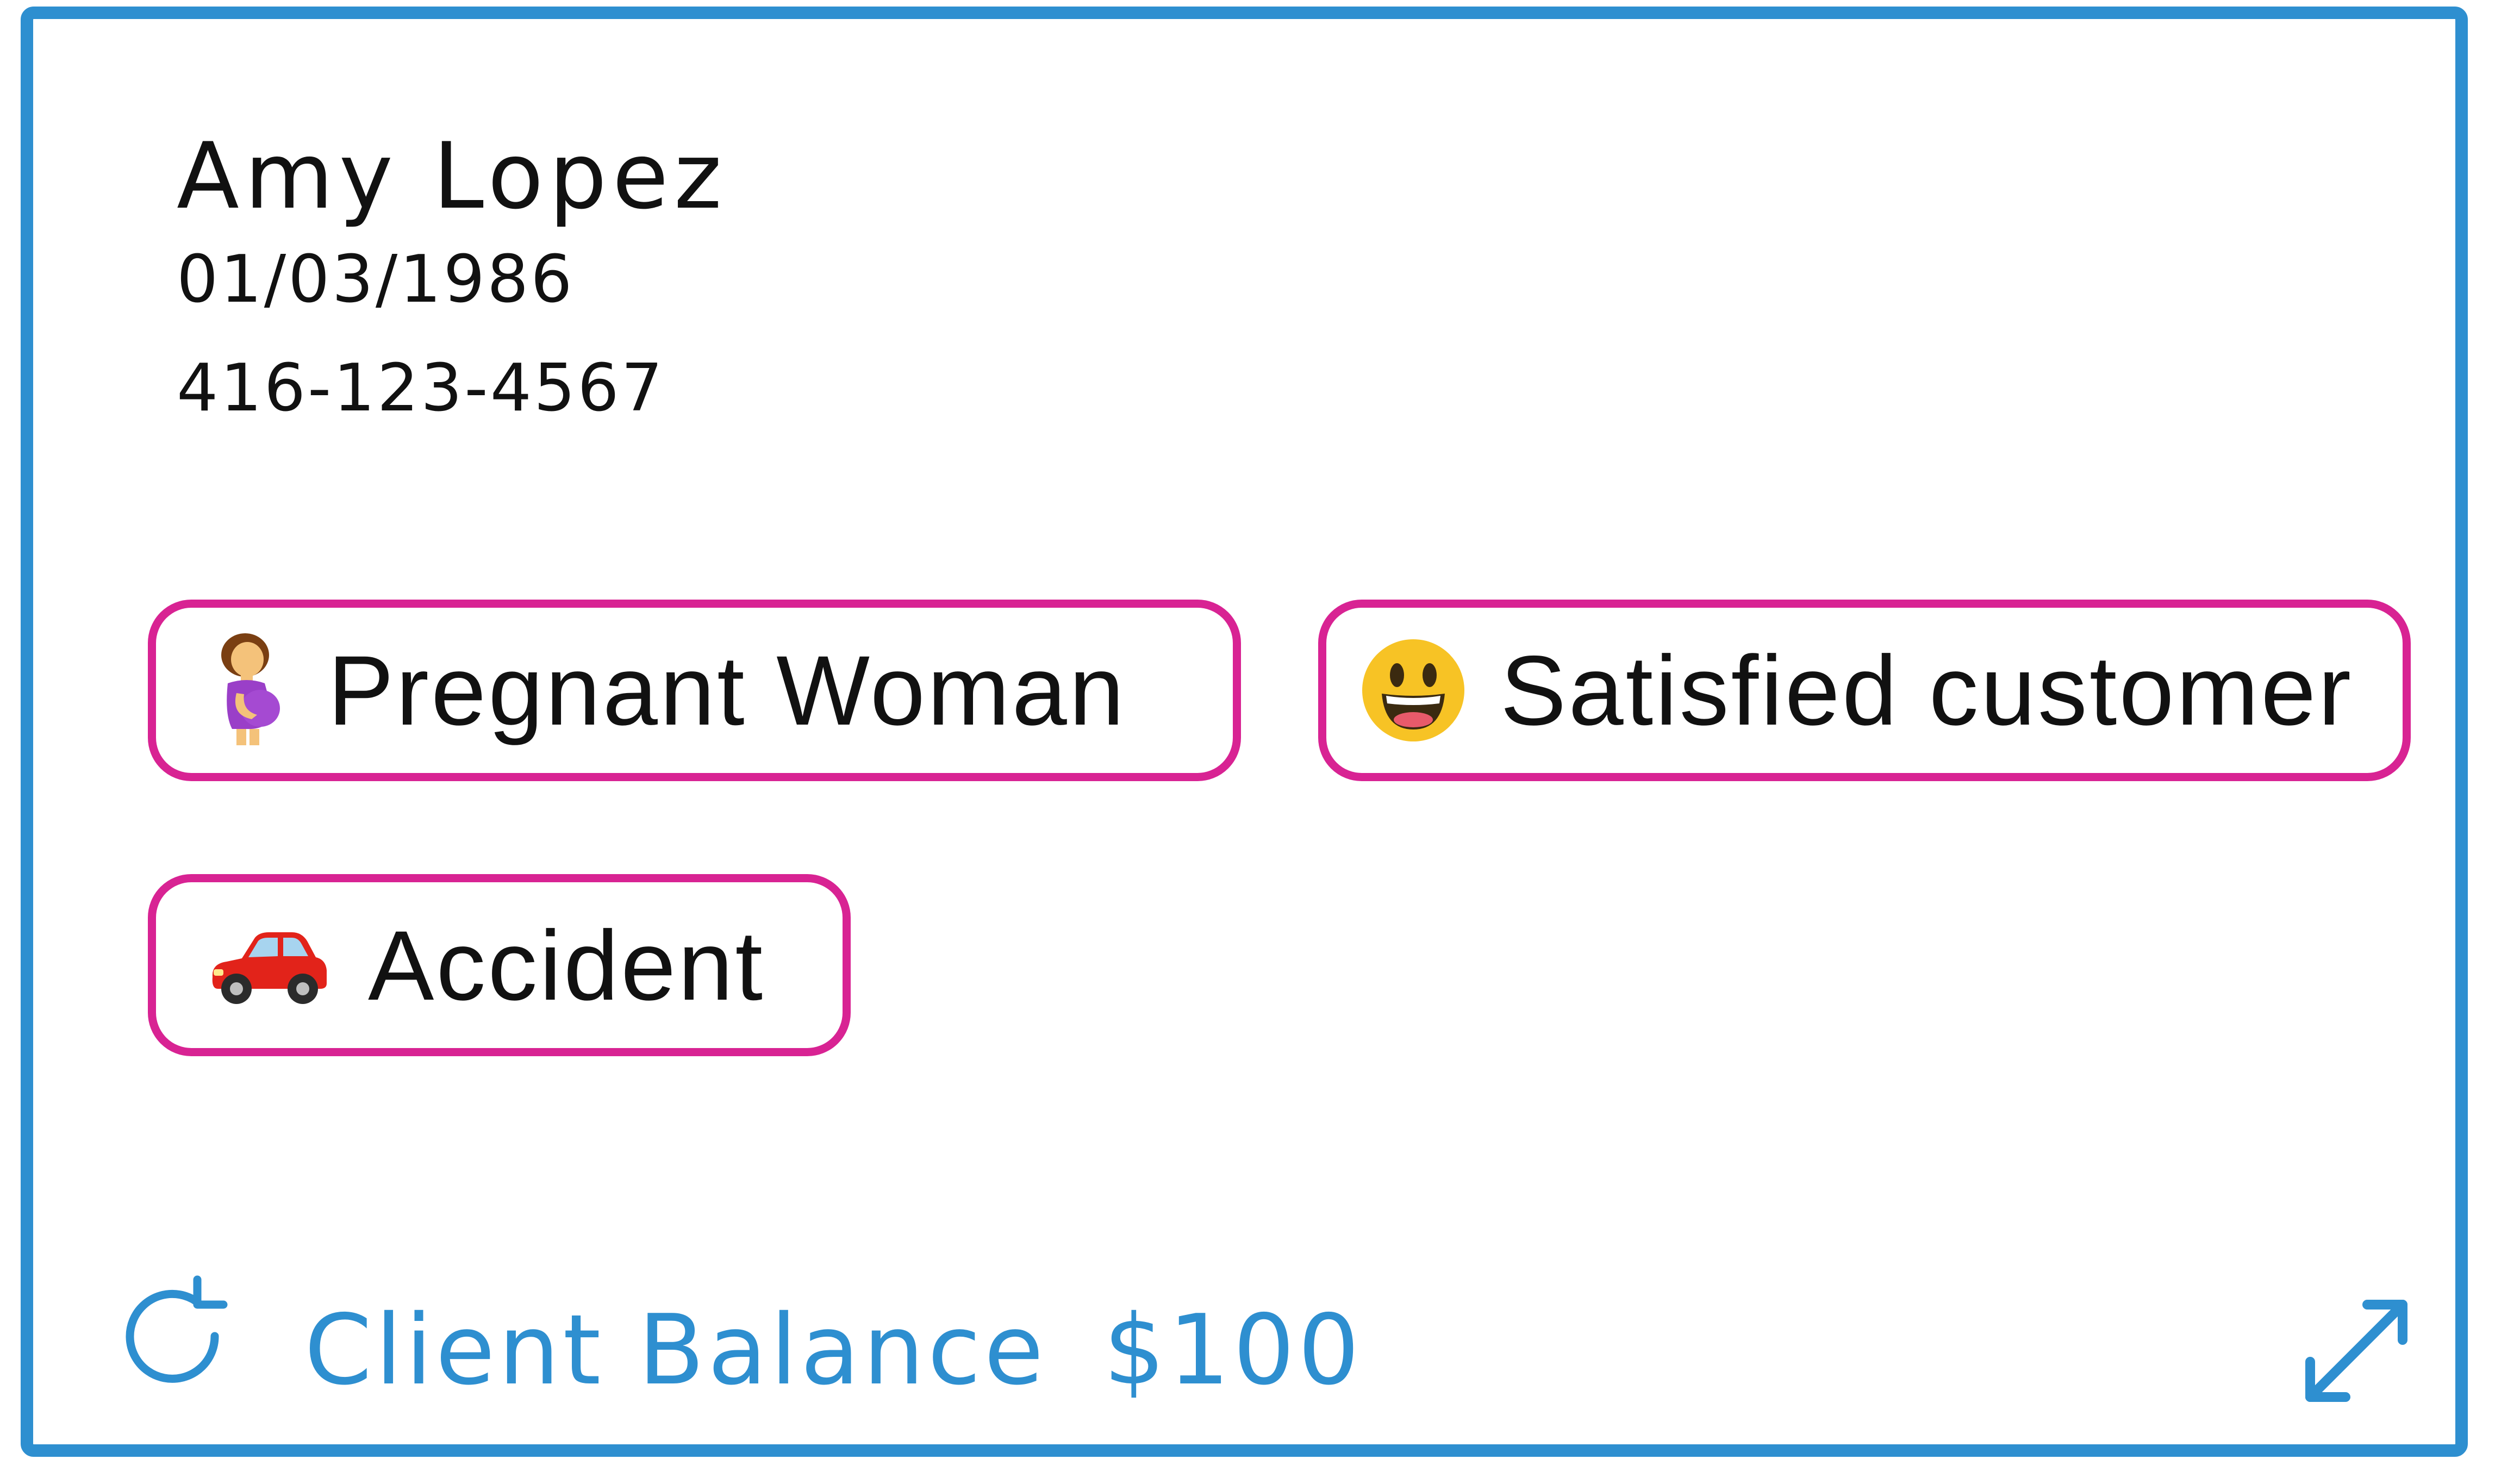  Describe the element at coordinates (267, 965) in the screenshot. I see `red-car-icon` at that location.